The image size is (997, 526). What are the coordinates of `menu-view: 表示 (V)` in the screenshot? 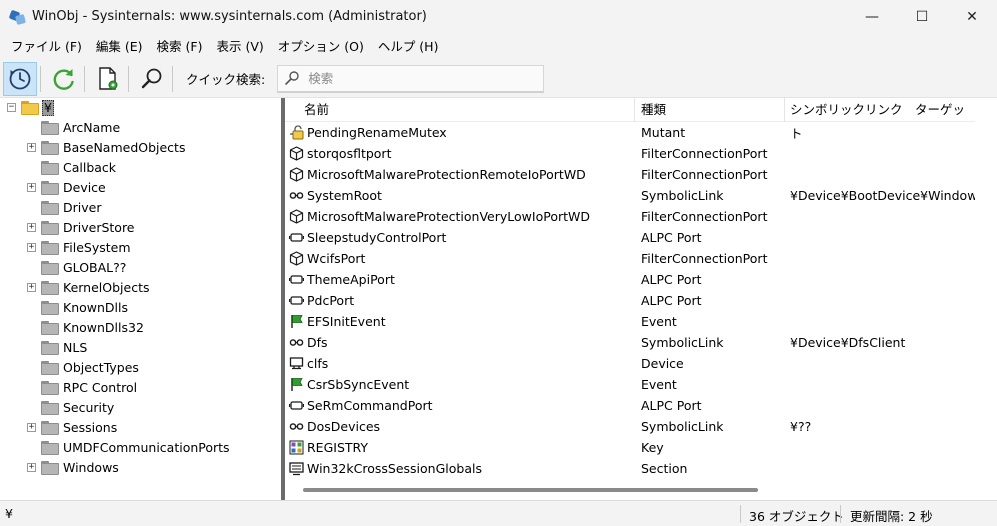 It's located at (239, 46).